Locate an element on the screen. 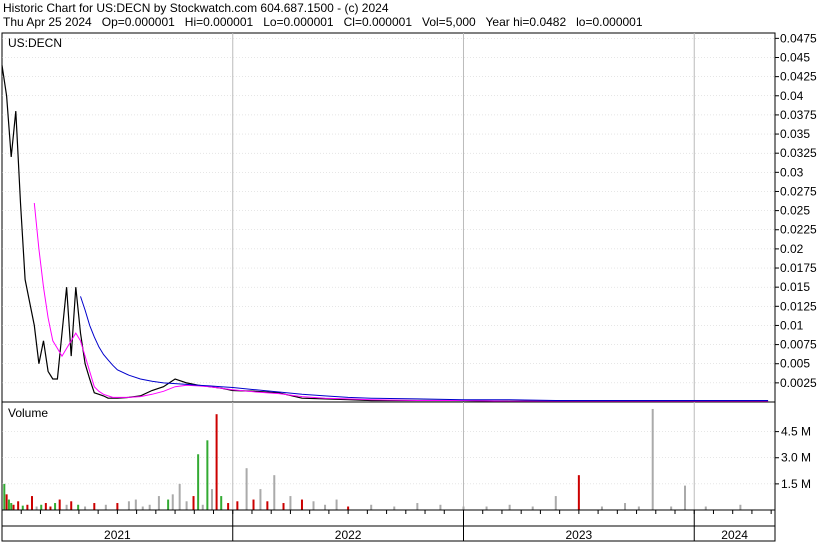 The image size is (830, 543). year-tick-label: 2023 is located at coordinates (579, 535).